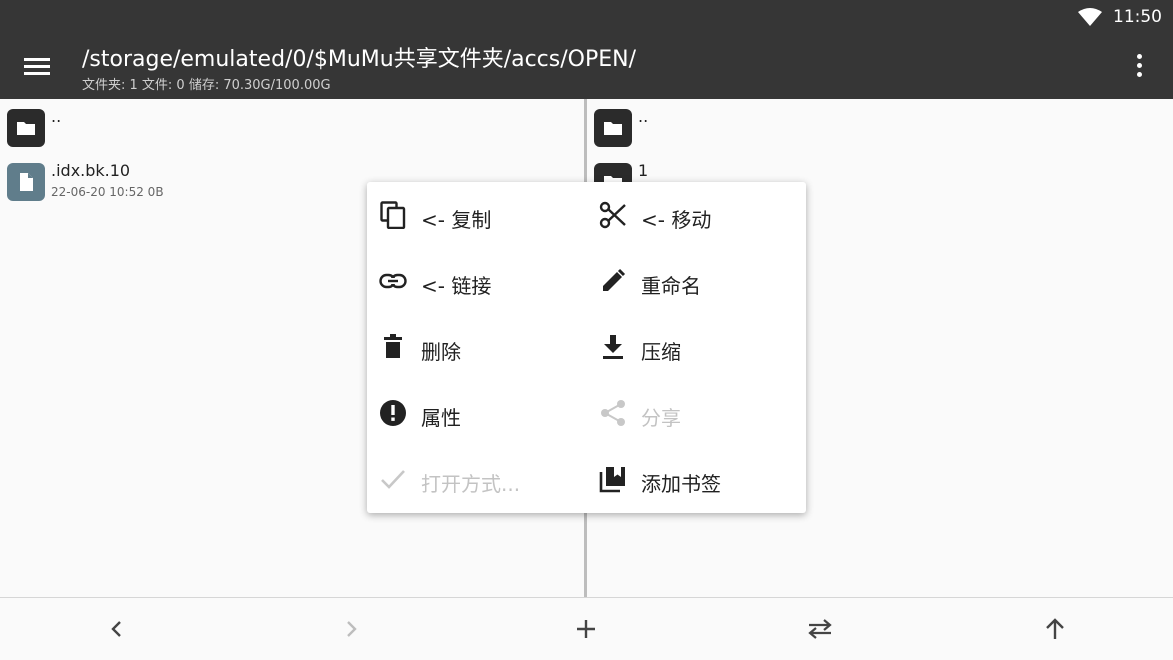  What do you see at coordinates (26, 182) in the screenshot?
I see `file-icon` at bounding box center [26, 182].